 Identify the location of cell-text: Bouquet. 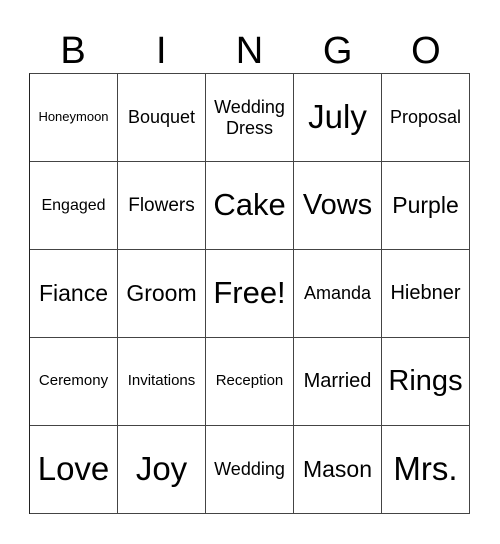
(161, 117).